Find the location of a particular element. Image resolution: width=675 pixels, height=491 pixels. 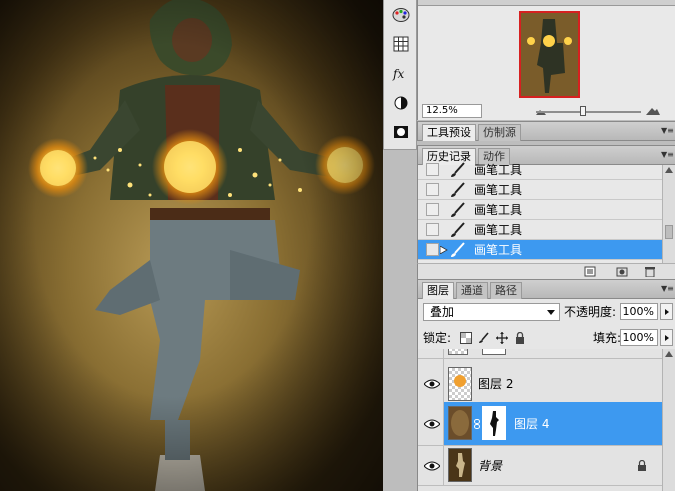

history-state-marker-icon is located at coordinates (444, 250).